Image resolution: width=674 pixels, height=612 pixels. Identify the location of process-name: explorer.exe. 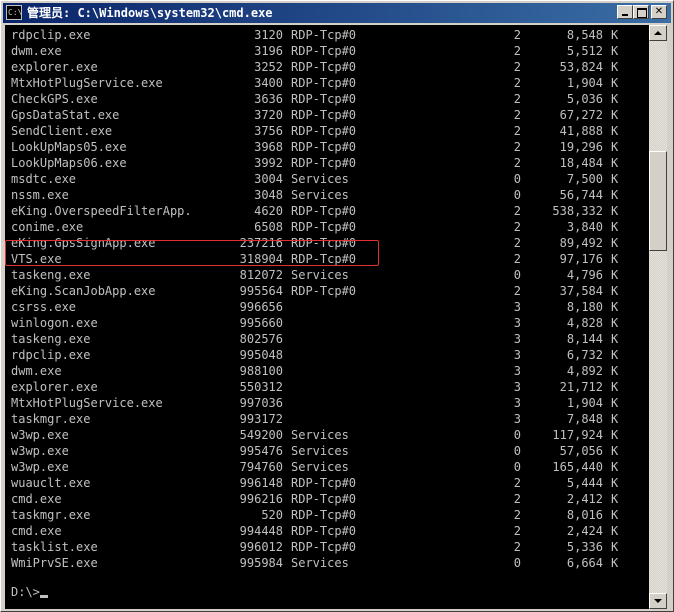
(54, 387).